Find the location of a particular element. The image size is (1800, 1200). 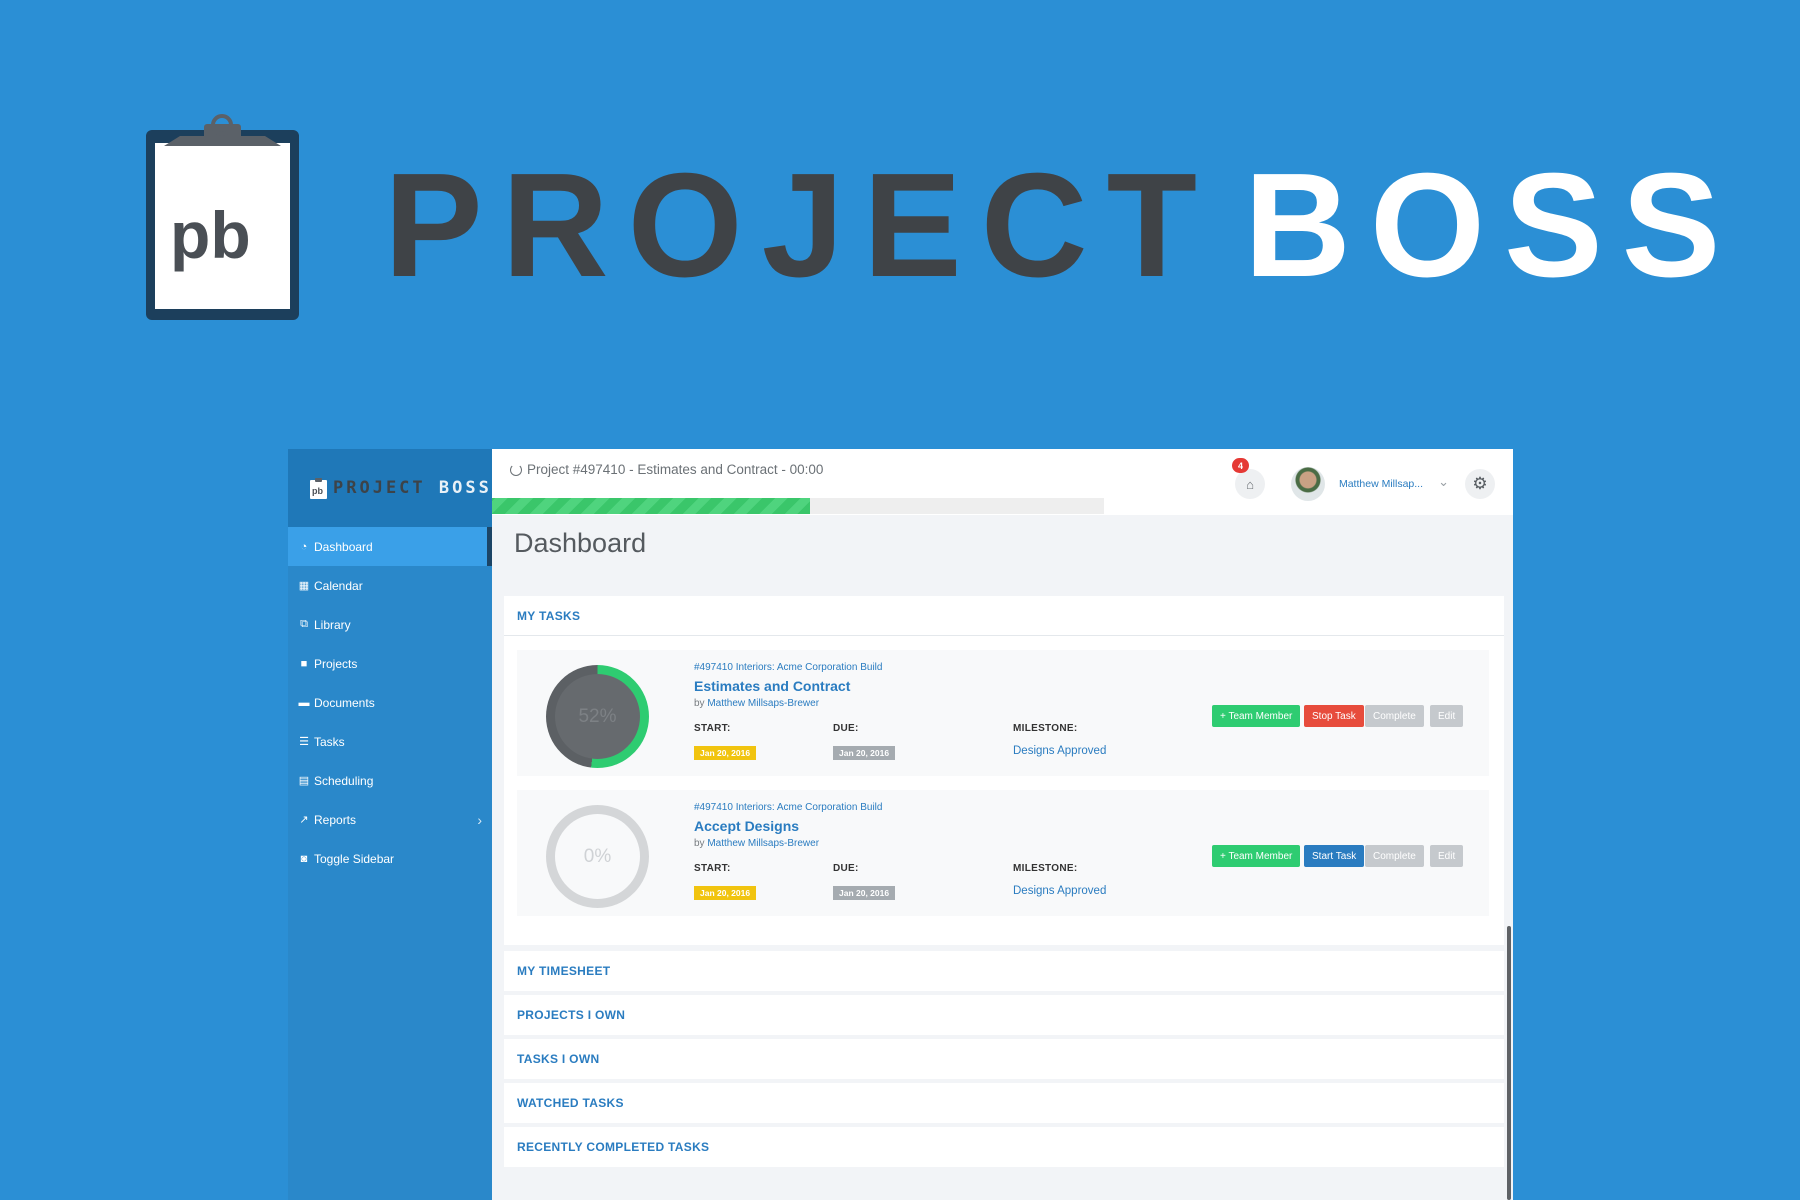

dashboard-icon: ◔ is located at coordinates (304, 547).